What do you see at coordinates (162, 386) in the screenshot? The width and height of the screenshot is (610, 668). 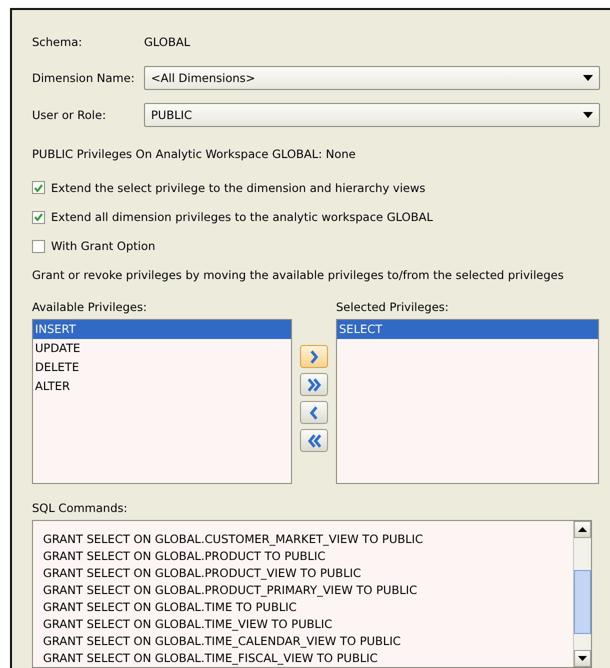 I see `list-item: ALTER` at bounding box center [162, 386].